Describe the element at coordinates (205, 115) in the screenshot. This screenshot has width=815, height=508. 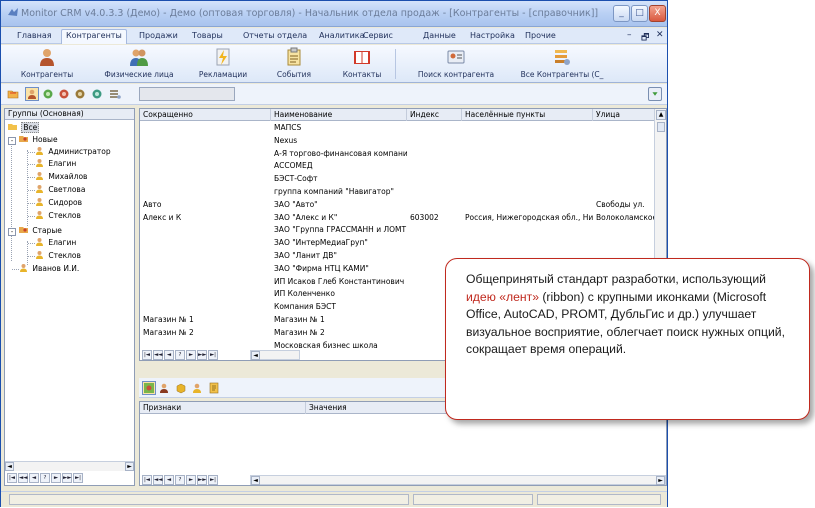
I see `column-header: Сокращенно` at that location.